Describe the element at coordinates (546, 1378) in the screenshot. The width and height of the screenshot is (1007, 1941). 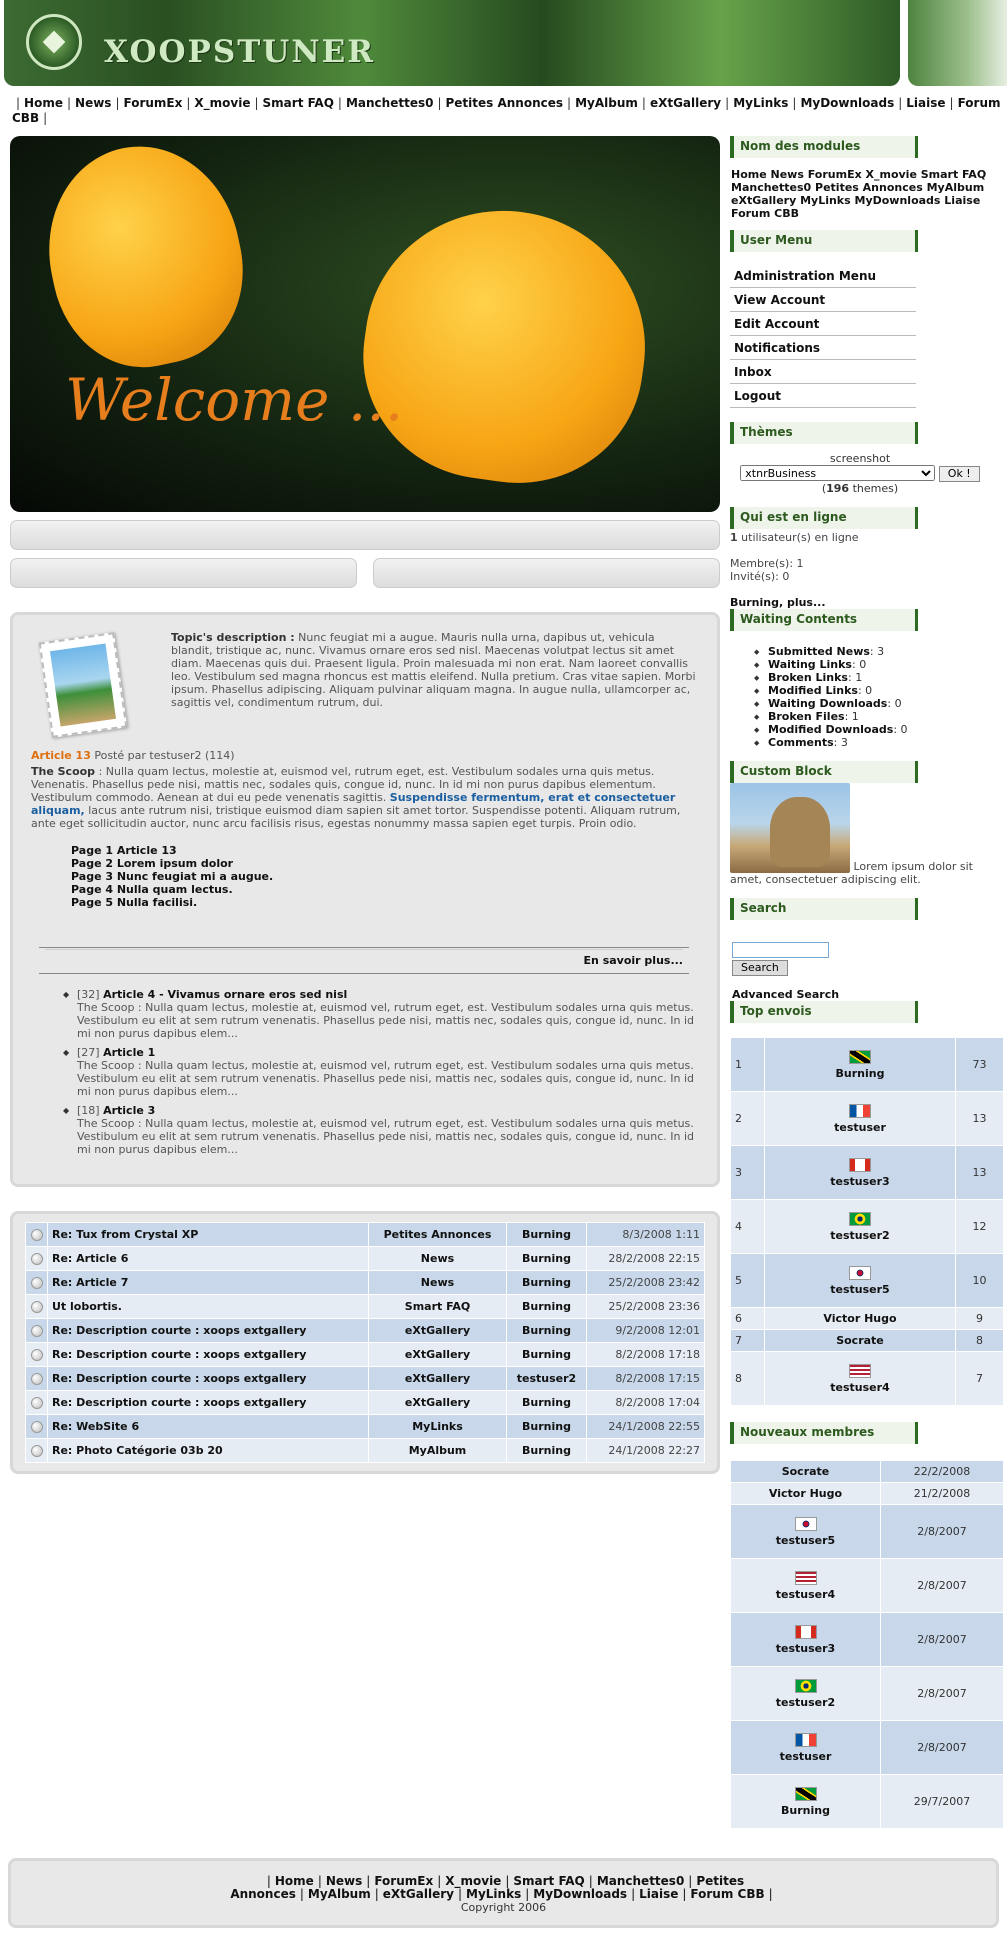
I see `post-user-link: testuser2` at that location.